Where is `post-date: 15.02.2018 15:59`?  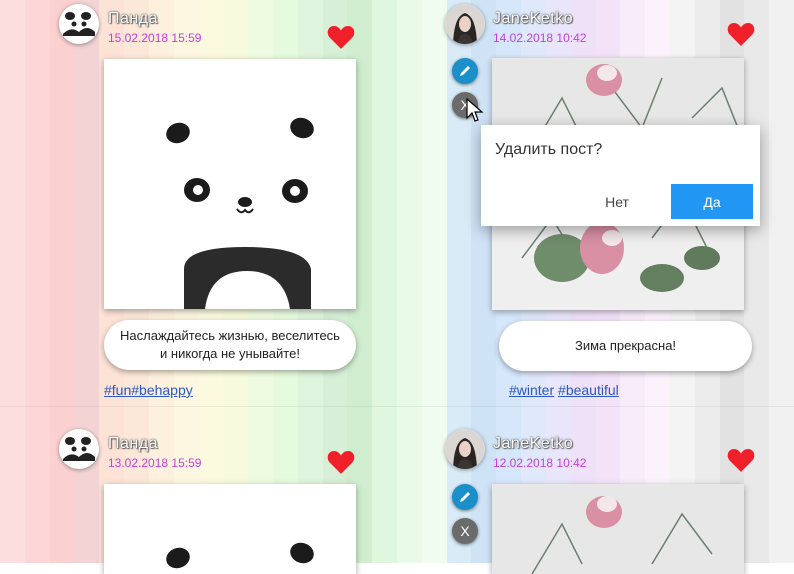 post-date: 15.02.2018 15:59 is located at coordinates (155, 38).